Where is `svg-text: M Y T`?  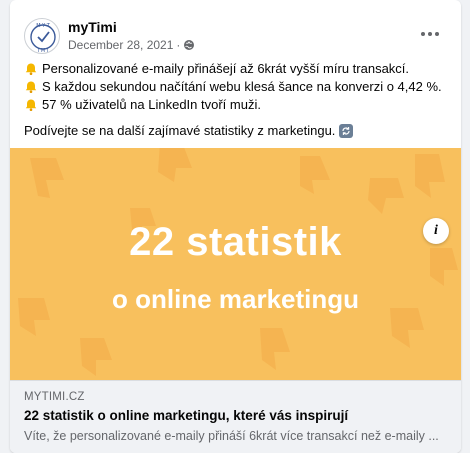 svg-text: M Y T is located at coordinates (43, 26).